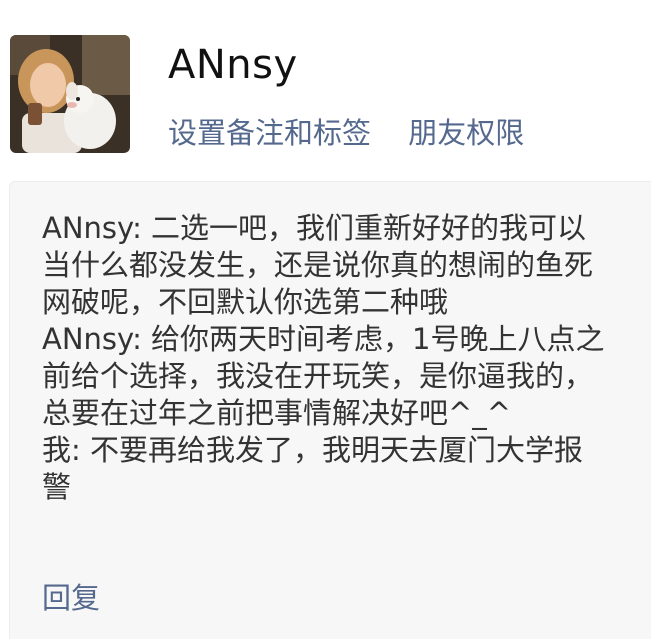  I want to click on message-line: 网破呢，不回默认你选第二种哦, so click(245, 302).